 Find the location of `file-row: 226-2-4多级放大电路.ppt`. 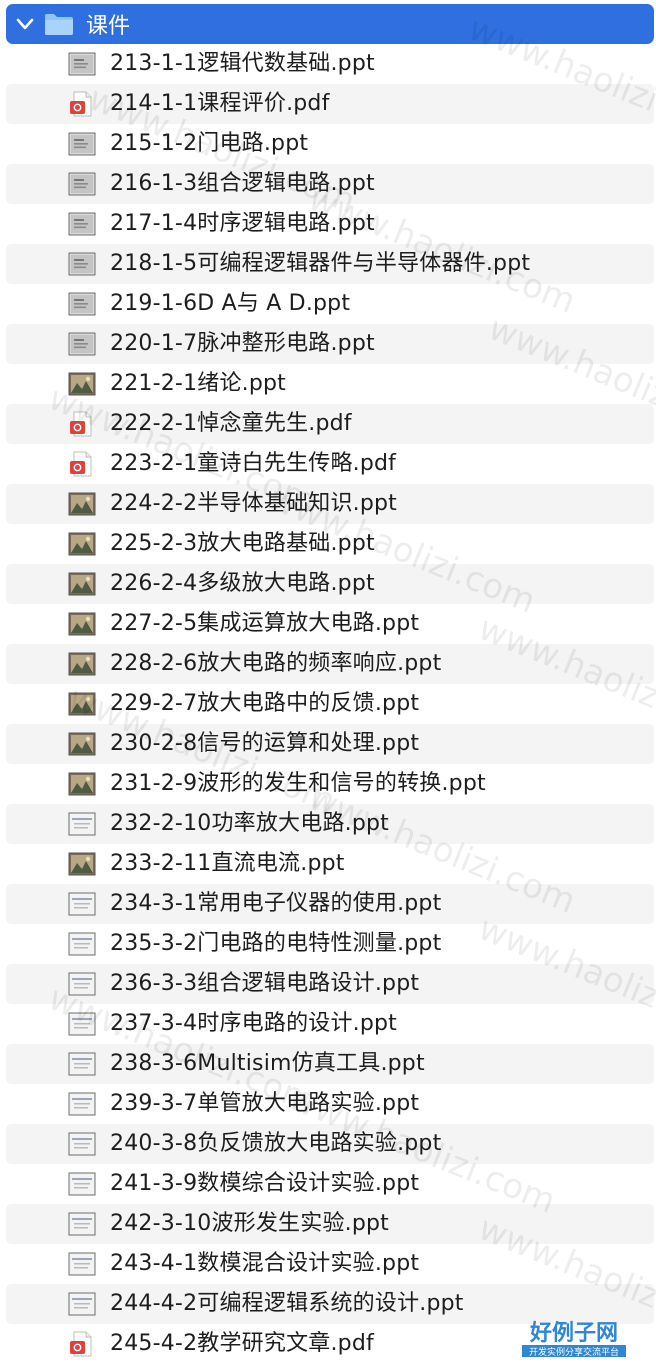

file-row: 226-2-4多级放大电路.ppt is located at coordinates (330, 584).